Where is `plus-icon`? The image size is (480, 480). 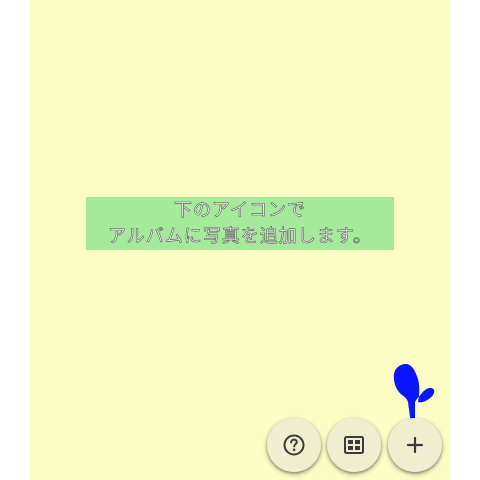
plus-icon is located at coordinates (415, 445).